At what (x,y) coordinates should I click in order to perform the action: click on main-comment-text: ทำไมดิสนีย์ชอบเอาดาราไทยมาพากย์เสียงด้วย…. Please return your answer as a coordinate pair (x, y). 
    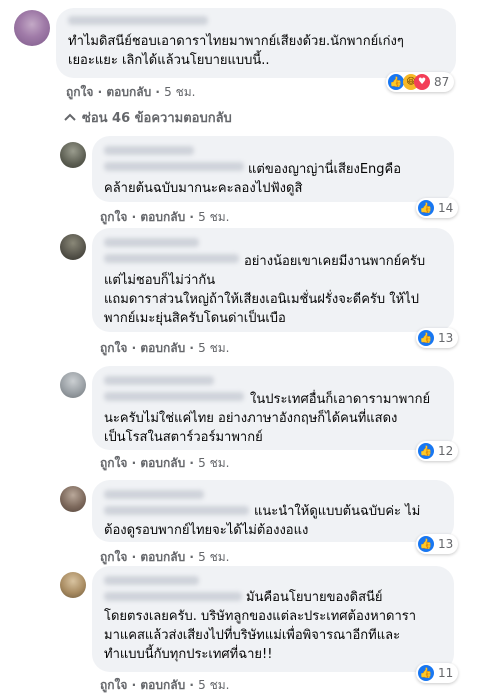
    Looking at the image, I should click on (236, 51).